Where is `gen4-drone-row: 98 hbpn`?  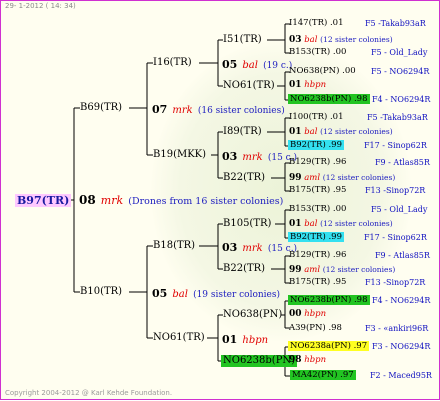 gen4-drone-row: 98 hbpn is located at coordinates (307, 360).